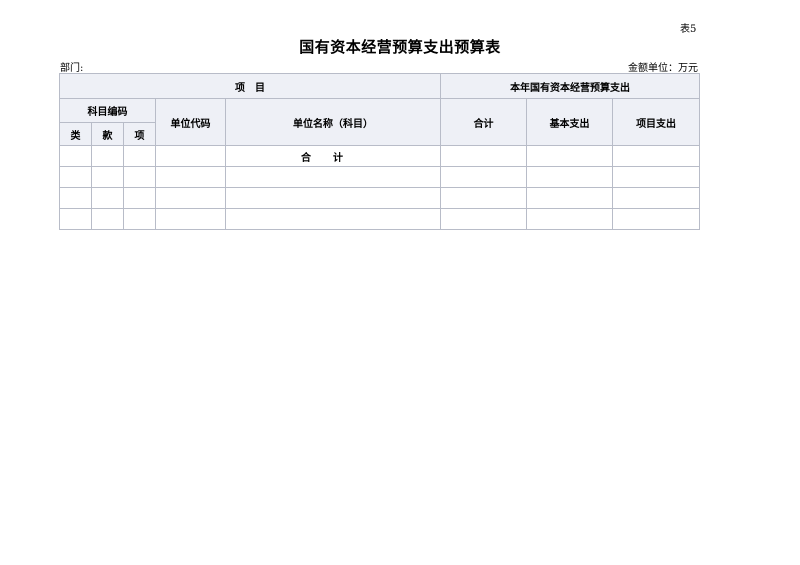 The image size is (800, 565). What do you see at coordinates (484, 122) in the screenshot?
I see `header-total: 合计` at bounding box center [484, 122].